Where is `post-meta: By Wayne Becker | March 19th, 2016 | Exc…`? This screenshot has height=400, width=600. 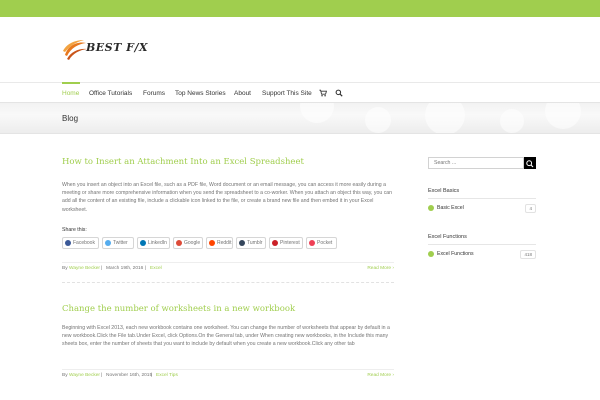 post-meta: By Wayne Becker | March 19th, 2016 | Exc… is located at coordinates (228, 267).